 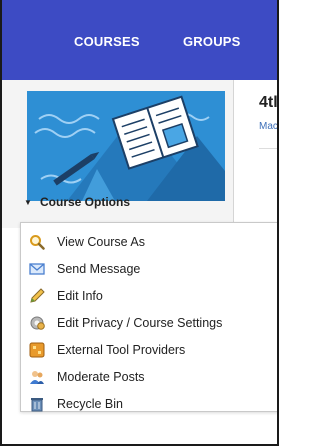 I want to click on users-icon, so click(x=37, y=377).